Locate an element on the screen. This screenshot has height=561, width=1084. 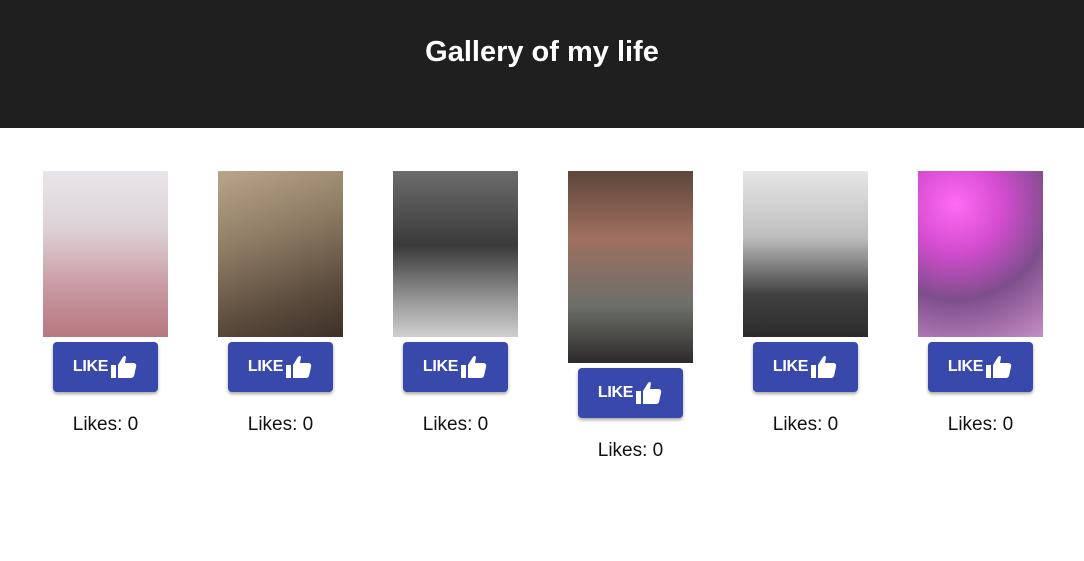
couple-selfie-photo-icon is located at coordinates (980, 254).